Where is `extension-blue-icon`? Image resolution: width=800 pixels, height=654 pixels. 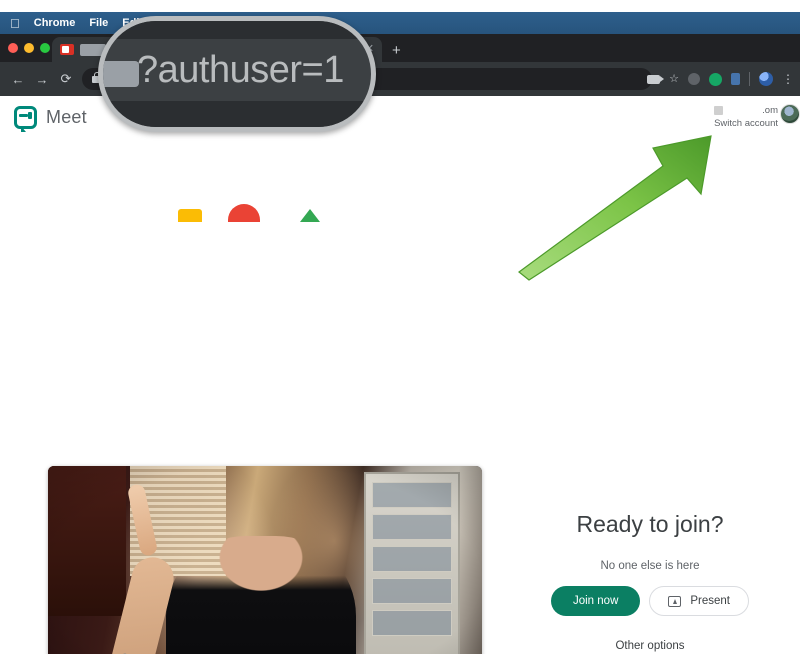
extension-blue-icon is located at coordinates (735, 79).